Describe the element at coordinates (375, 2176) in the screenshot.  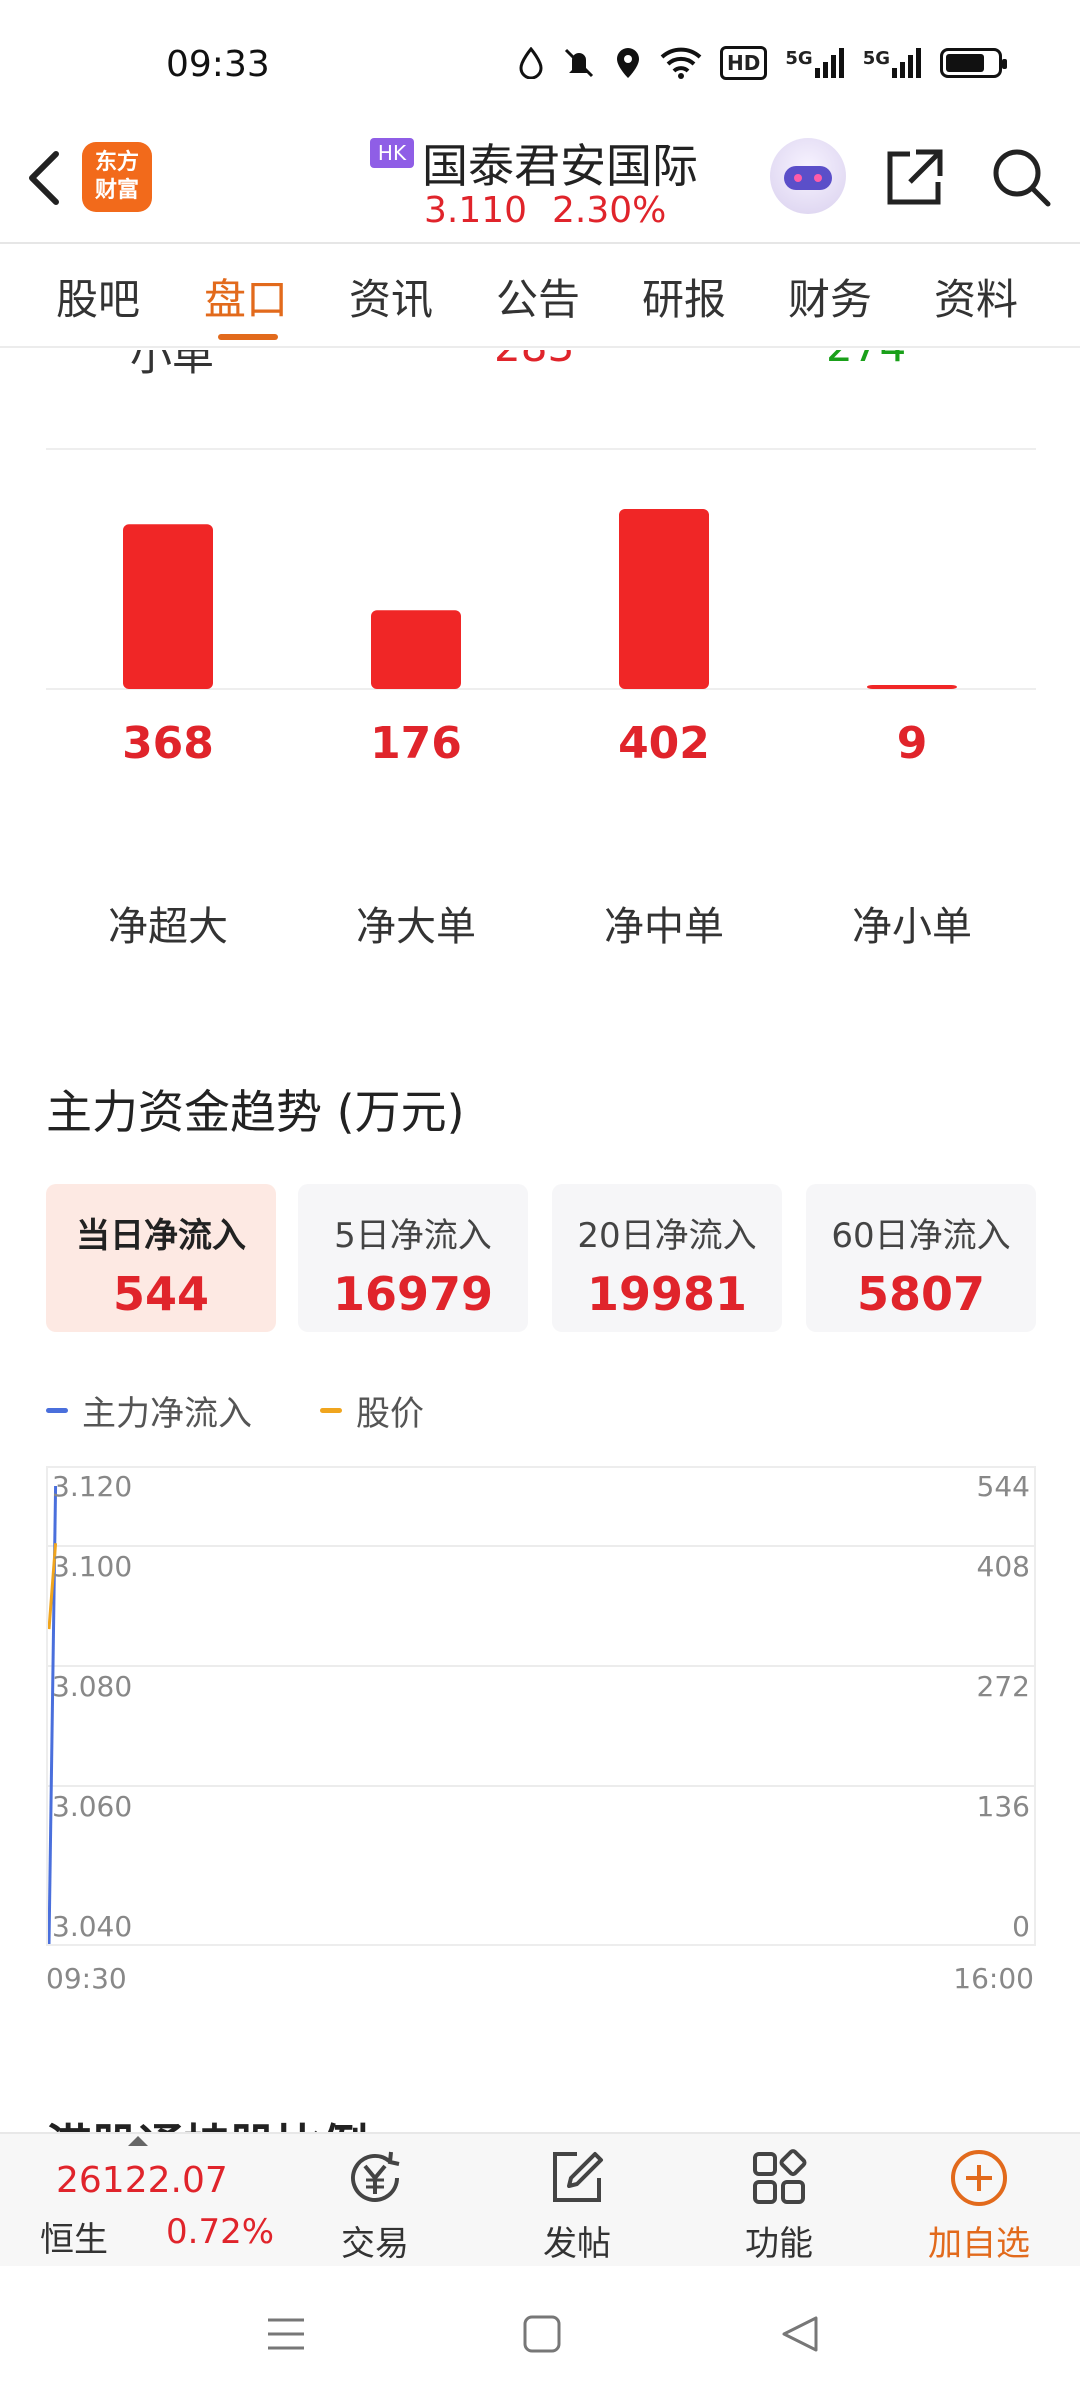
I see `trade-yen-icon` at that location.